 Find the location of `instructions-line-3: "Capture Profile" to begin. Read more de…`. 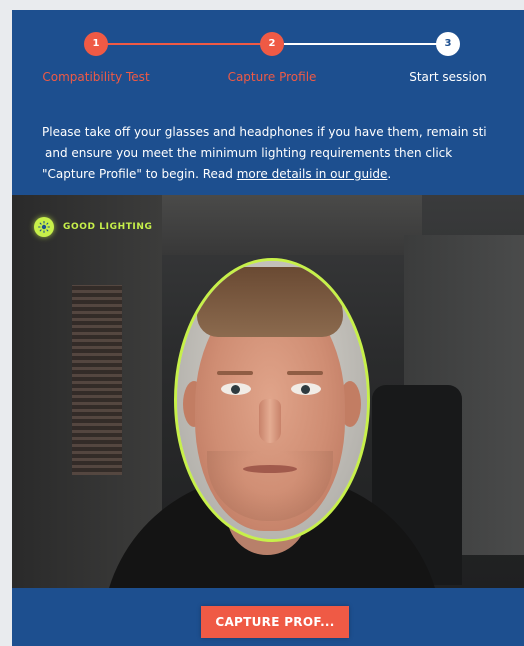

instructions-line-3: "Capture Profile" to begin. Read more de… is located at coordinates (283, 174).